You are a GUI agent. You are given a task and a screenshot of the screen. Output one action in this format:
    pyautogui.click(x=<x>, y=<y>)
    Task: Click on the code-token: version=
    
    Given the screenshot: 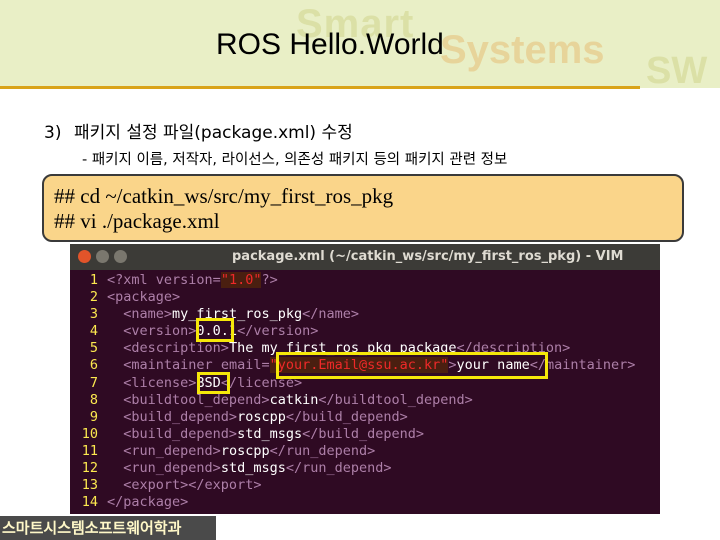 What is the action you would take?
    pyautogui.click(x=188, y=280)
    